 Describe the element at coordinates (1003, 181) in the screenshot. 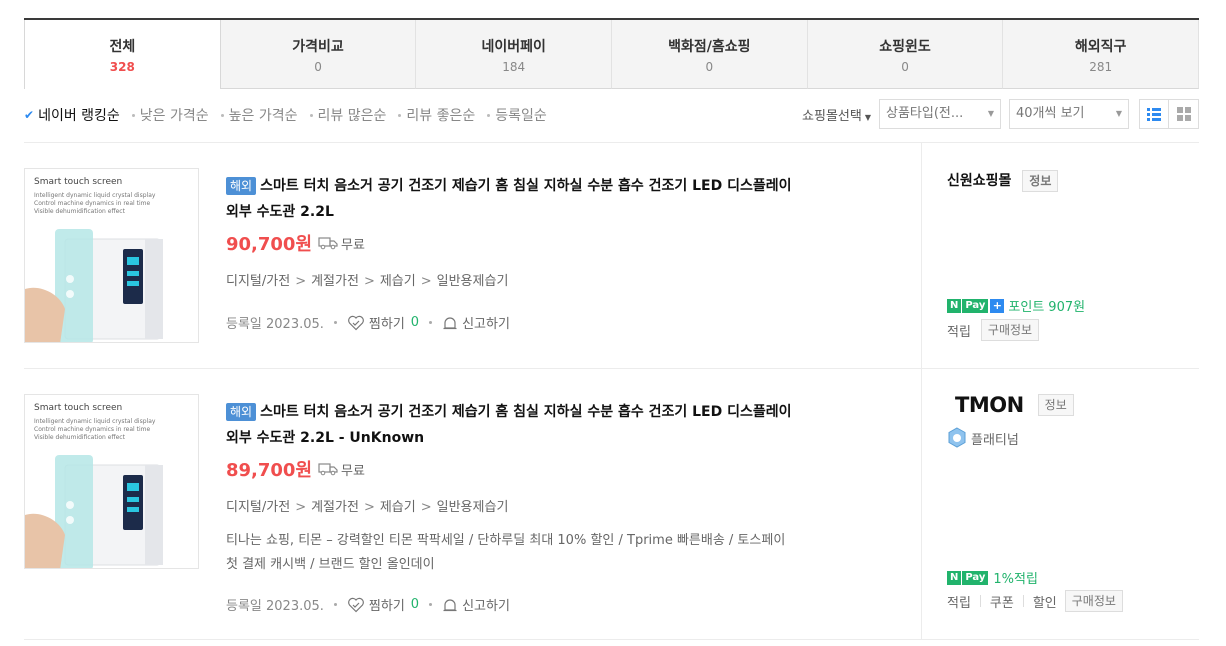

I see `mall-name: 신원쇼핑몰 정보` at that location.